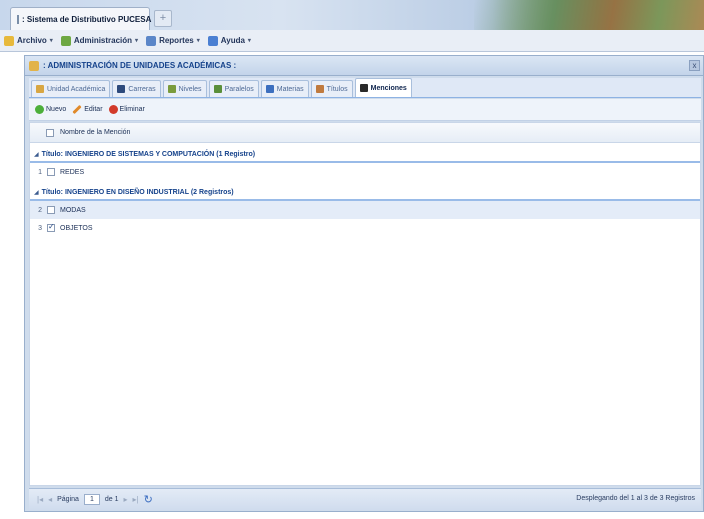 The image size is (704, 519). I want to click on first-page-icon: |◂, so click(40, 499).